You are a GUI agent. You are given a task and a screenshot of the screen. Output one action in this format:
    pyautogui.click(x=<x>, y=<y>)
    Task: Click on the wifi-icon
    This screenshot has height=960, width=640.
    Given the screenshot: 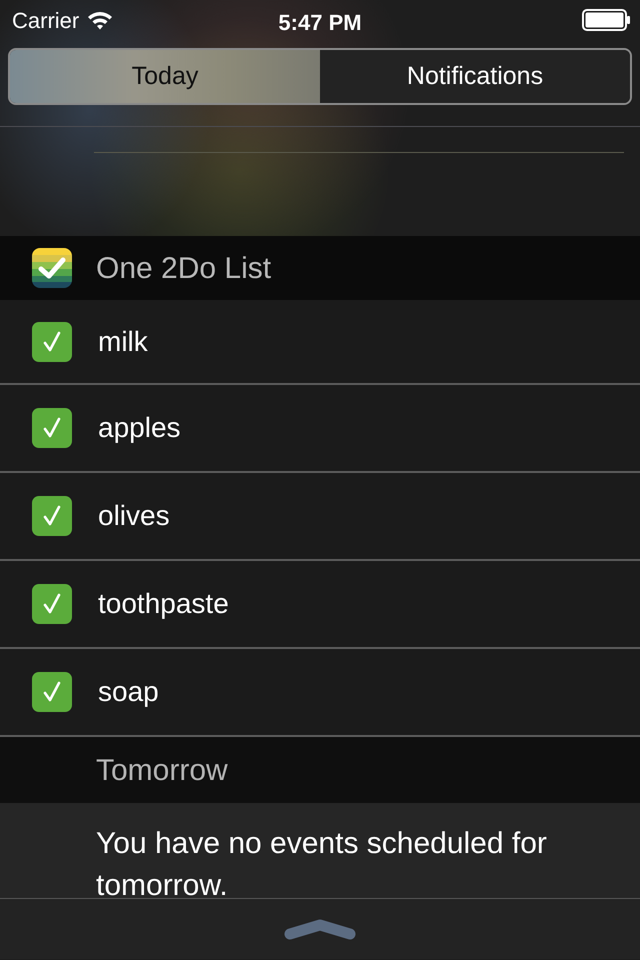 What is the action you would take?
    pyautogui.click(x=100, y=20)
    